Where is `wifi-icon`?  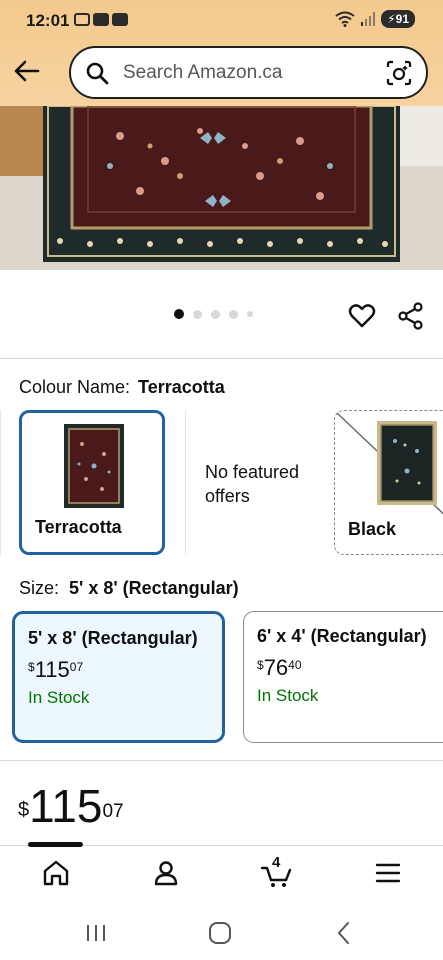 wifi-icon is located at coordinates (345, 19).